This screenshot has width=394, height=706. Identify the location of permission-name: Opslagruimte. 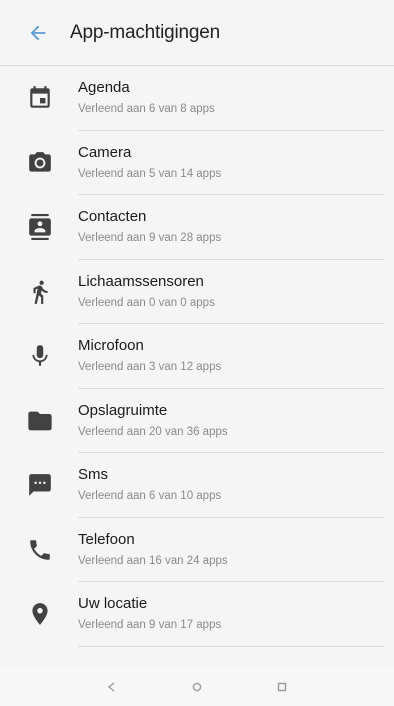
(123, 410).